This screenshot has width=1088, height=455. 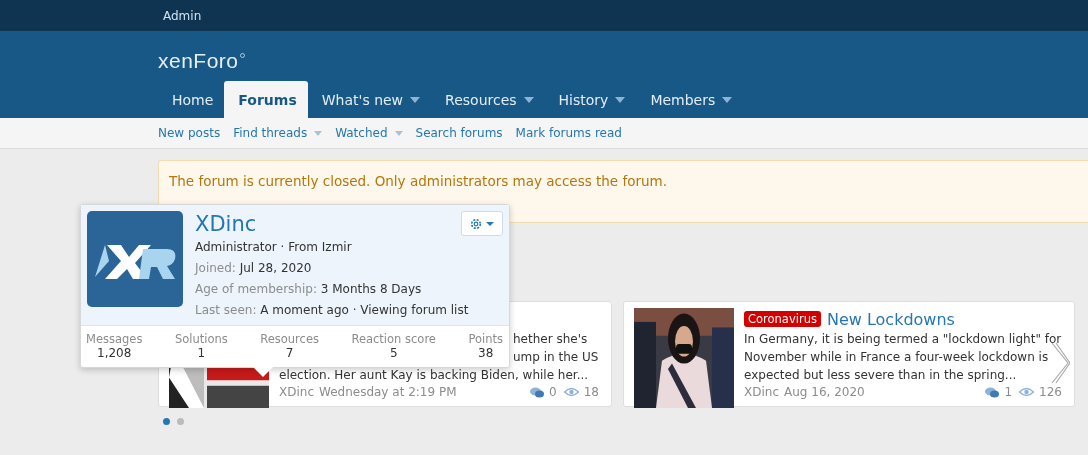 What do you see at coordinates (1050, 392) in the screenshot?
I see `view-count: 126` at bounding box center [1050, 392].